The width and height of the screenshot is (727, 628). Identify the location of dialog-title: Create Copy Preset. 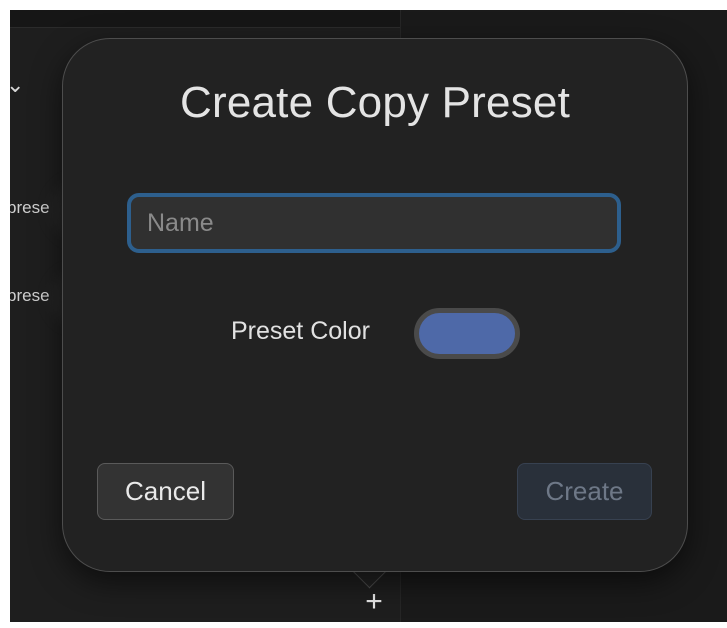
(375, 102).